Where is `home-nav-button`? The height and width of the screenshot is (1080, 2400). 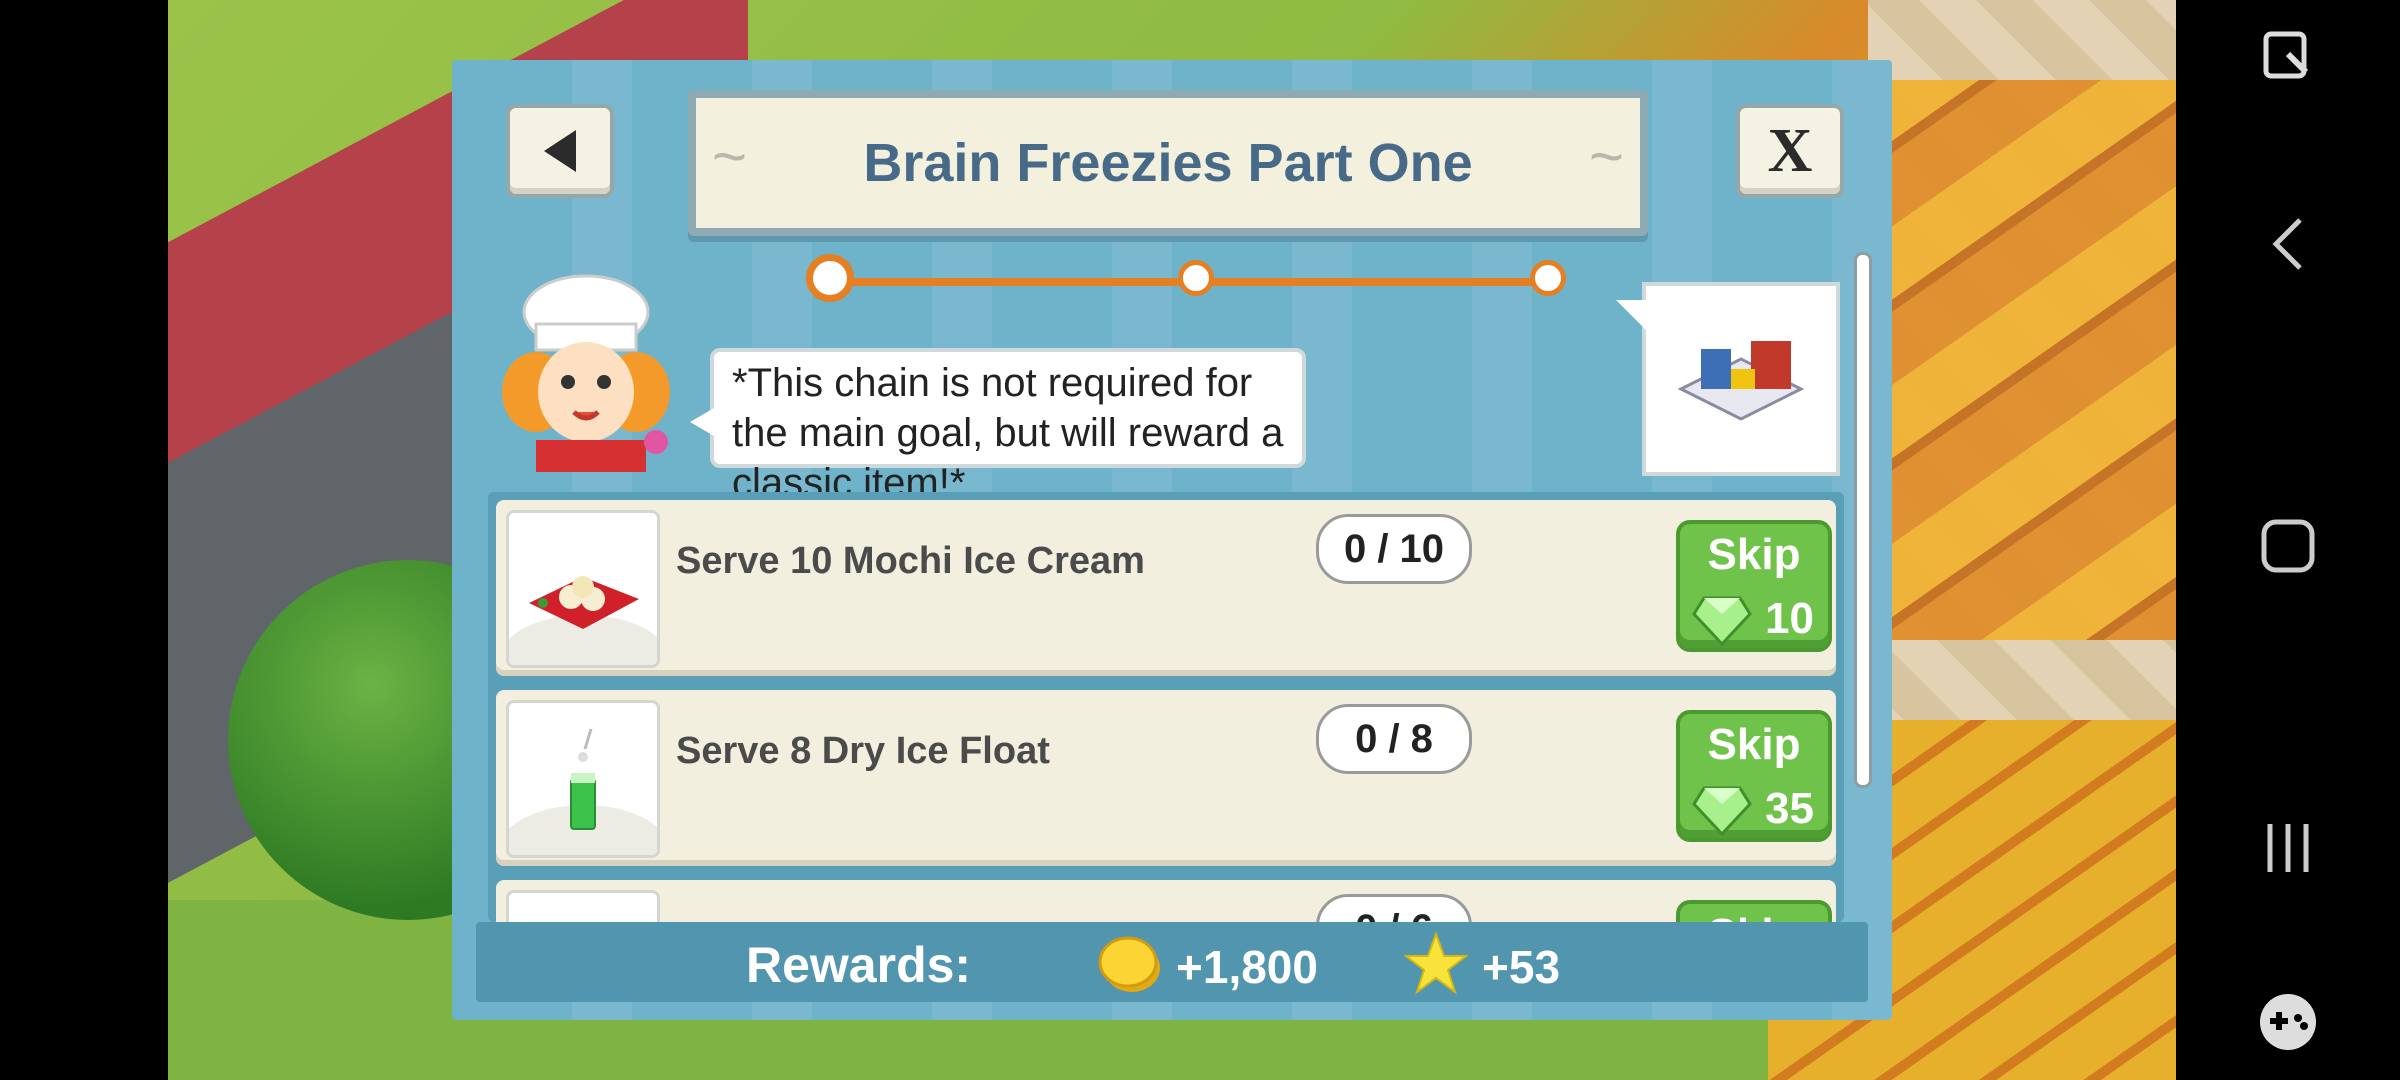 home-nav-button is located at coordinates (2288, 546).